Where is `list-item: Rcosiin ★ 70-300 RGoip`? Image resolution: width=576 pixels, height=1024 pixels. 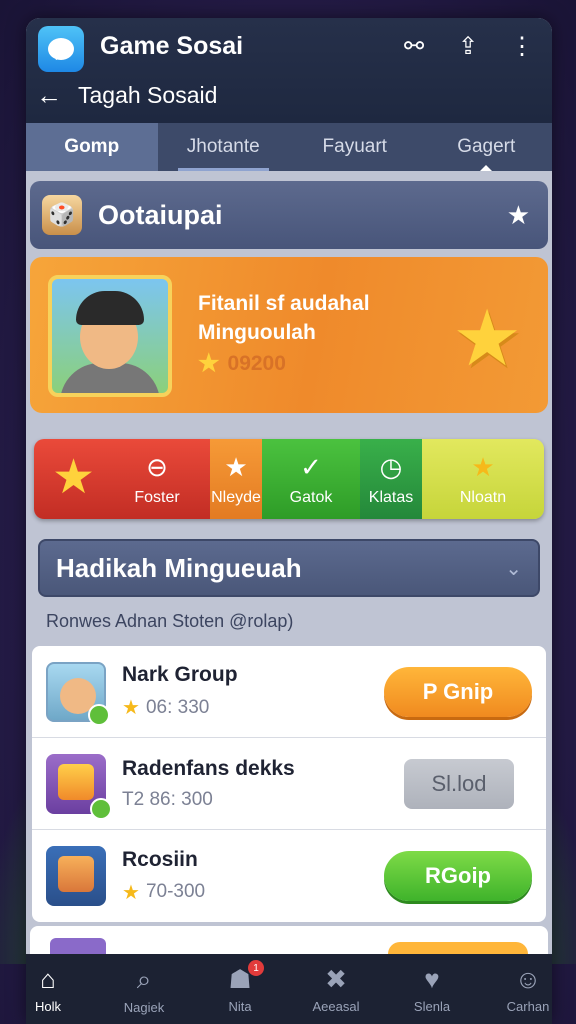
list-item: Rcosiin ★ 70-300 RGoip is located at coordinates (289, 876).